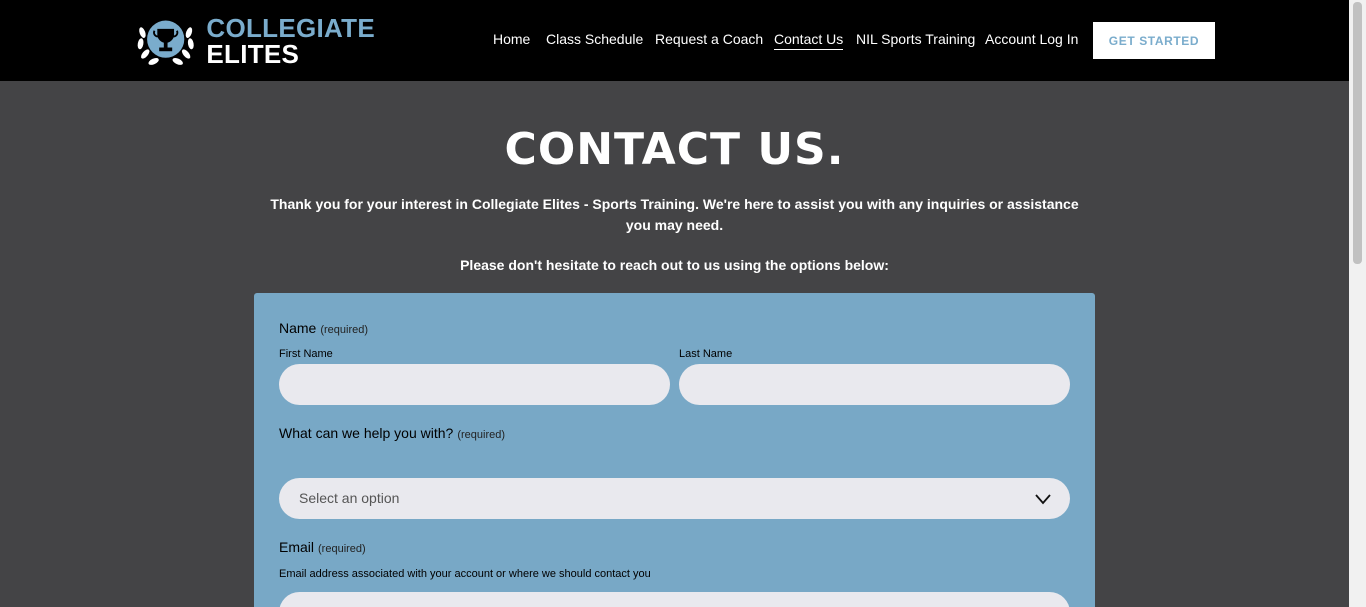 The width and height of the screenshot is (1366, 607). Describe the element at coordinates (594, 39) in the screenshot. I see `nav-class-schedule: Class Schedule` at that location.